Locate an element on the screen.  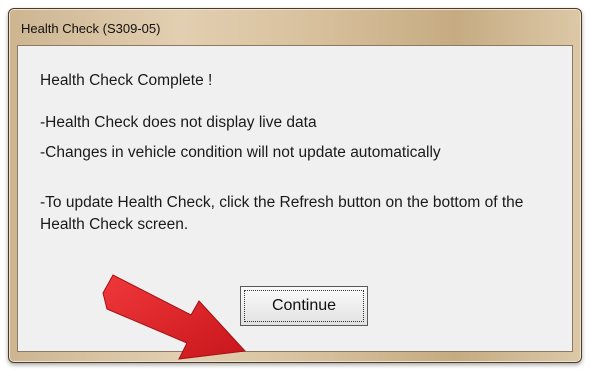
window-title: Health Check (S309-05) is located at coordinates (91, 28).